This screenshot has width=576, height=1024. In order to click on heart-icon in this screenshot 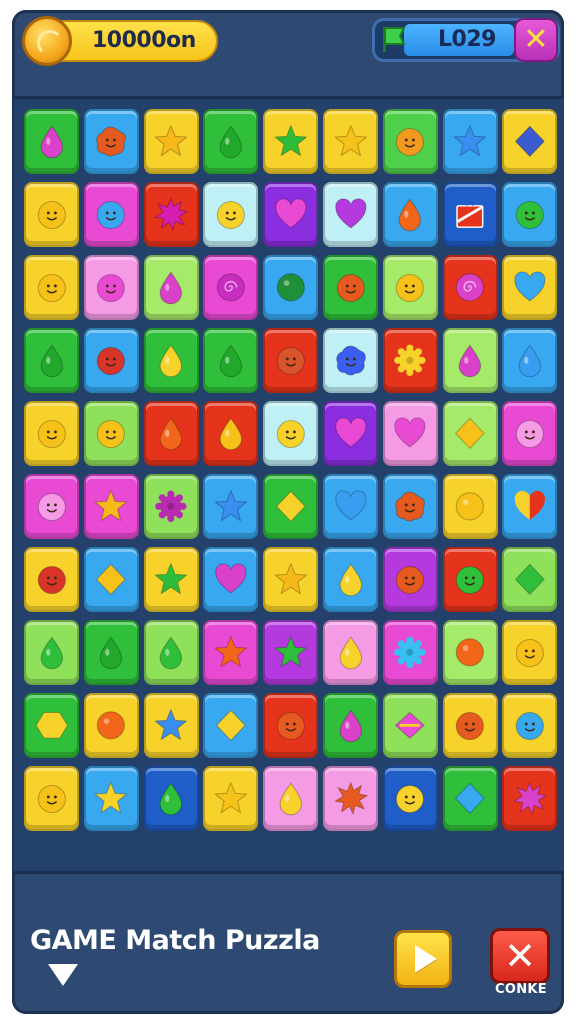, I will do `click(410, 432)`.